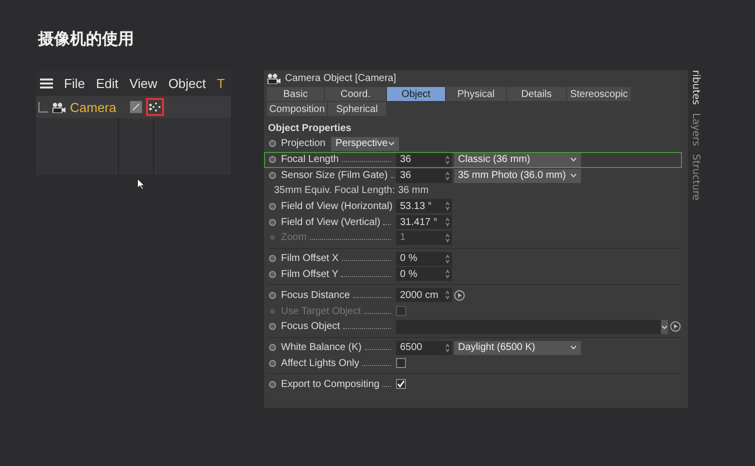 The height and width of the screenshot is (466, 755). I want to click on property-label: Sensor Size (Film Gate), so click(334, 175).